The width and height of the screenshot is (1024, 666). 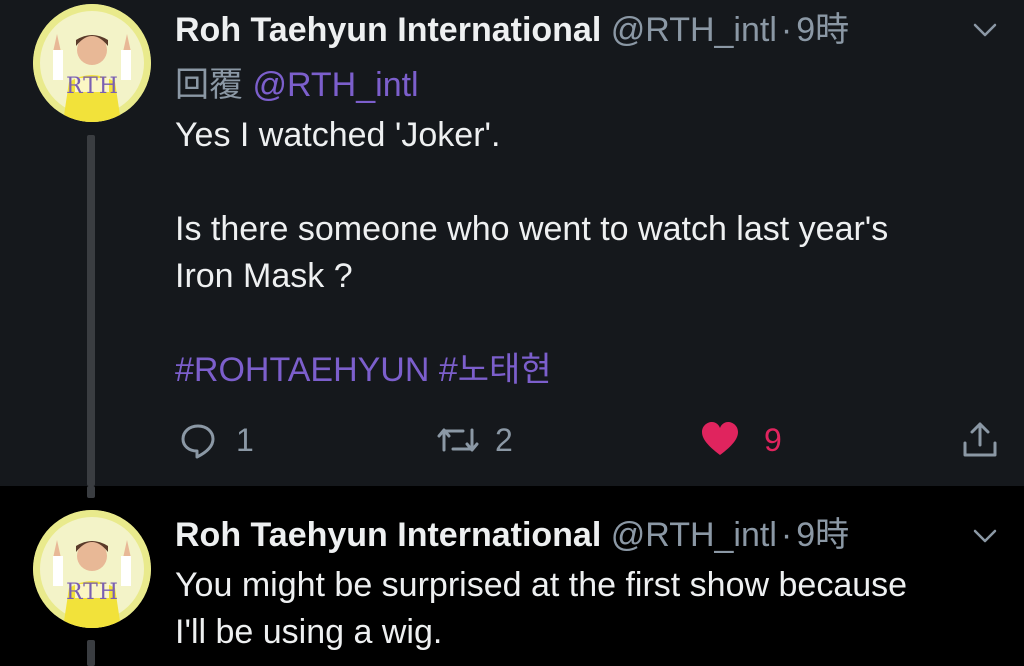 What do you see at coordinates (309, 632) in the screenshot?
I see `tweet-text-line: I'll be using a wig.` at bounding box center [309, 632].